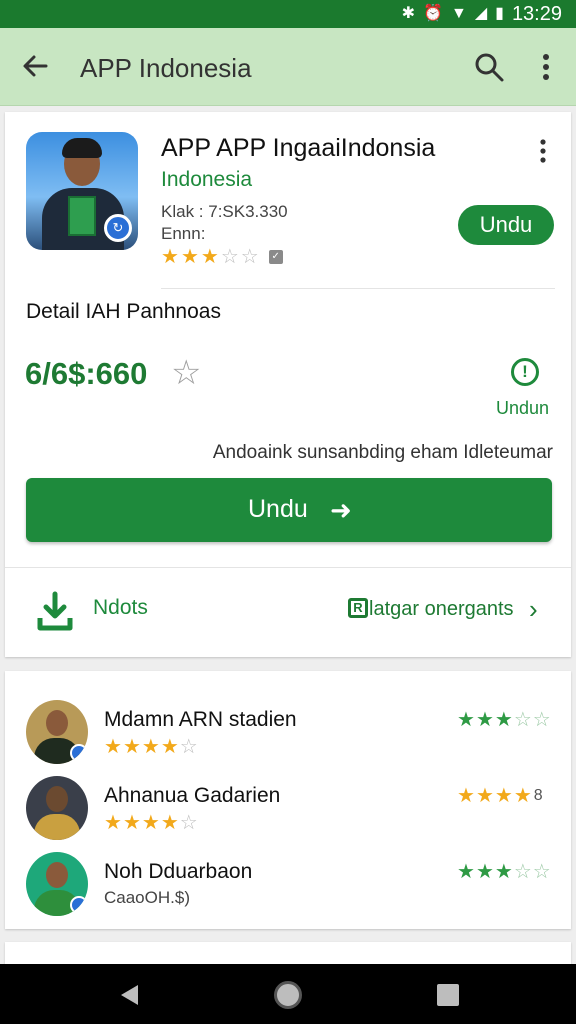 This screenshot has height=1024, width=576. I want to click on app-bar: APP Indonesia, so click(288, 67).